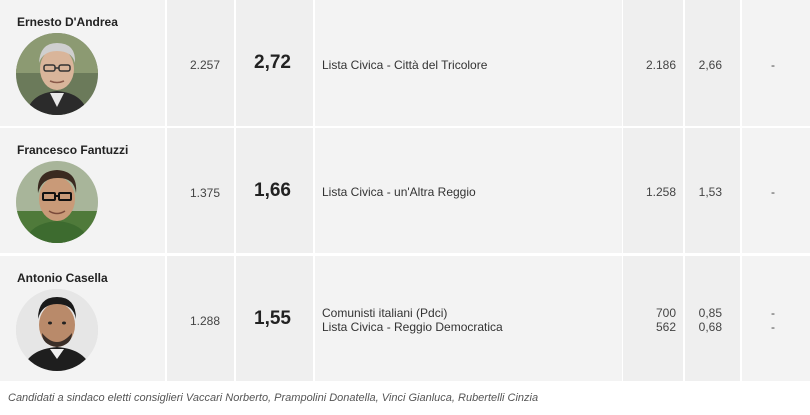 The width and height of the screenshot is (810, 415). I want to click on candidate-cell: Francesco Fantuzzi, so click(82, 190).